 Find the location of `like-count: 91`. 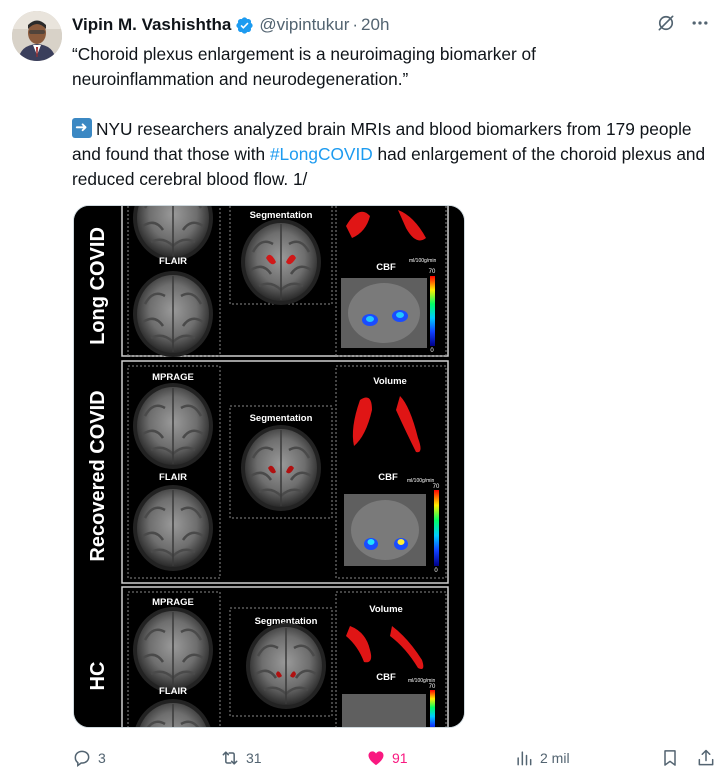

like-count: 91 is located at coordinates (400, 758).